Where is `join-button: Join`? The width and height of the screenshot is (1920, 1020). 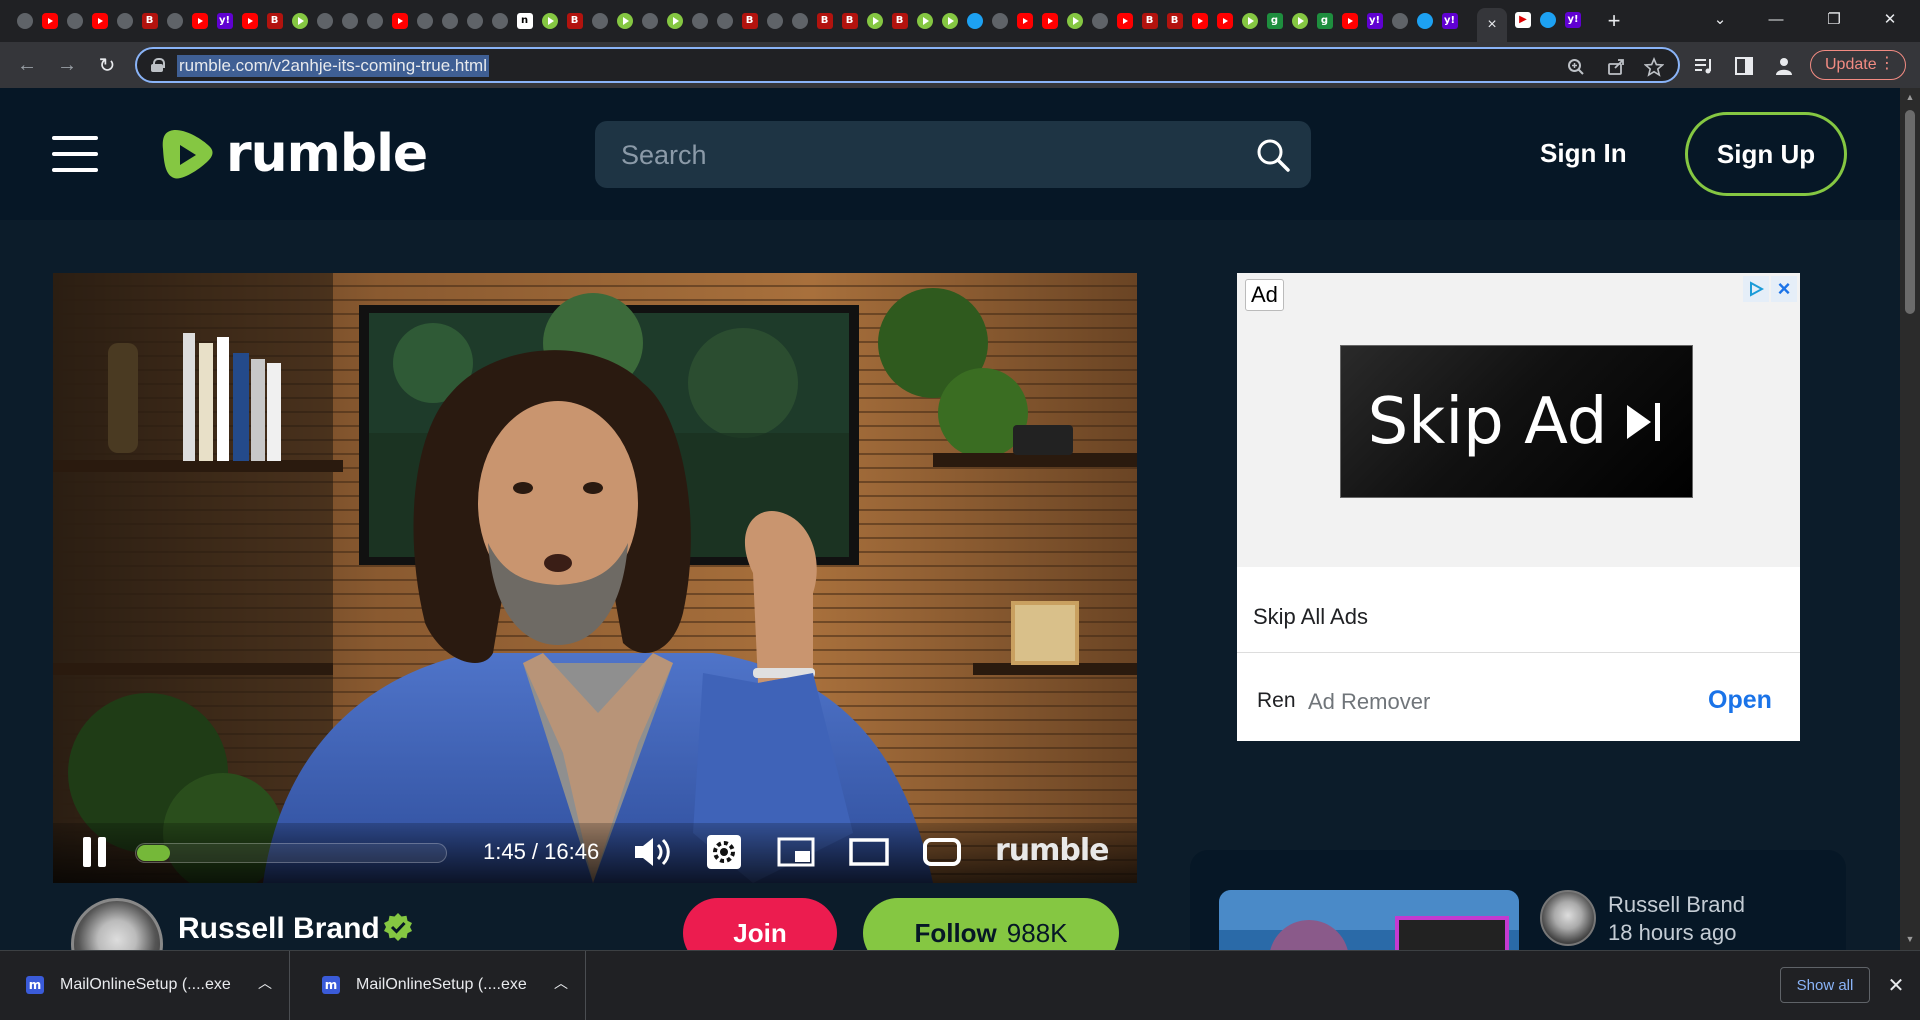 join-button: Join is located at coordinates (760, 924).